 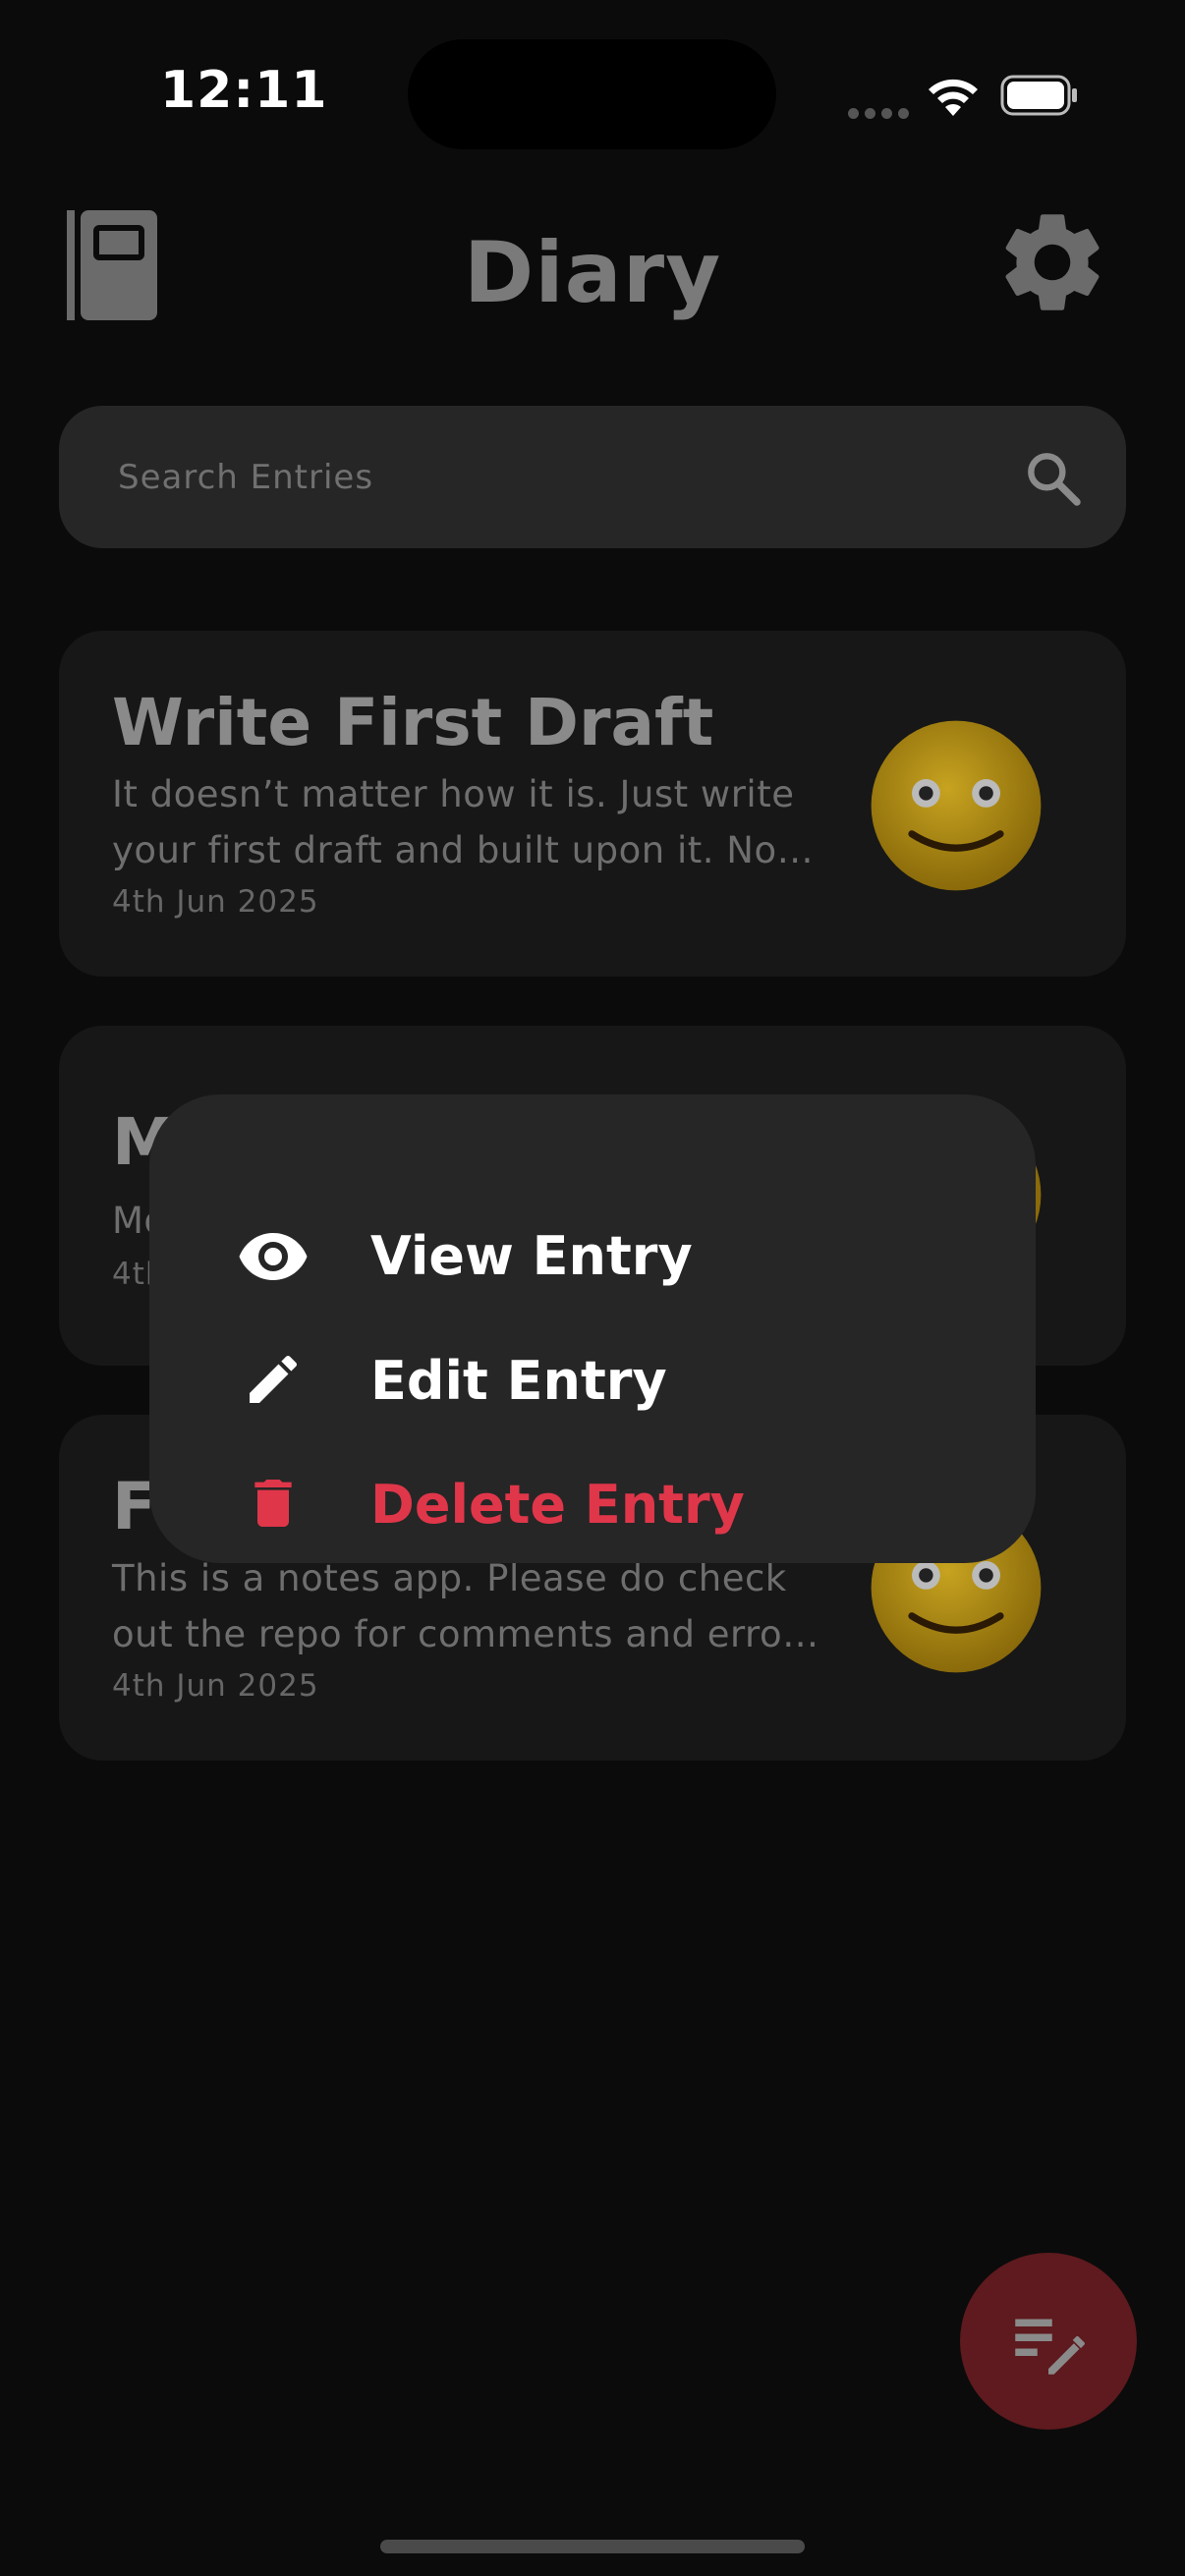 I want to click on signal-icon, so click(x=881, y=113).